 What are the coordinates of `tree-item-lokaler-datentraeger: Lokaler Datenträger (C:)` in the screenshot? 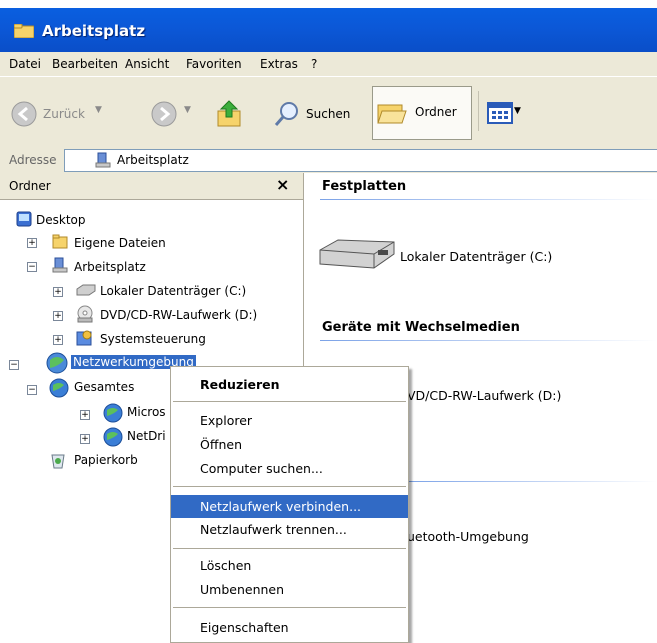 It's located at (173, 291).